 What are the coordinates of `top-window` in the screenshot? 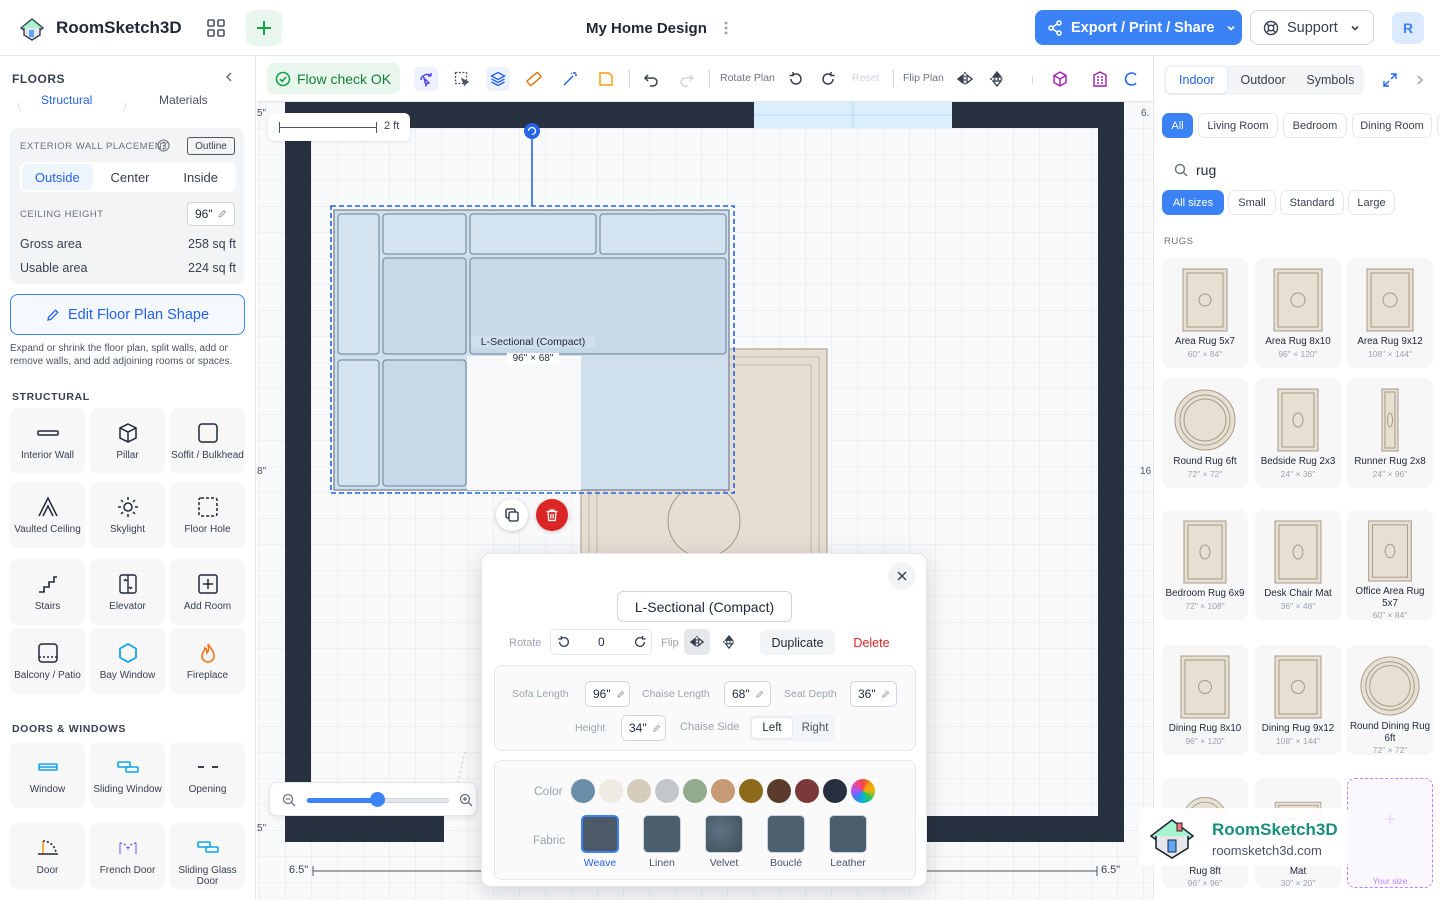 It's located at (853, 115).